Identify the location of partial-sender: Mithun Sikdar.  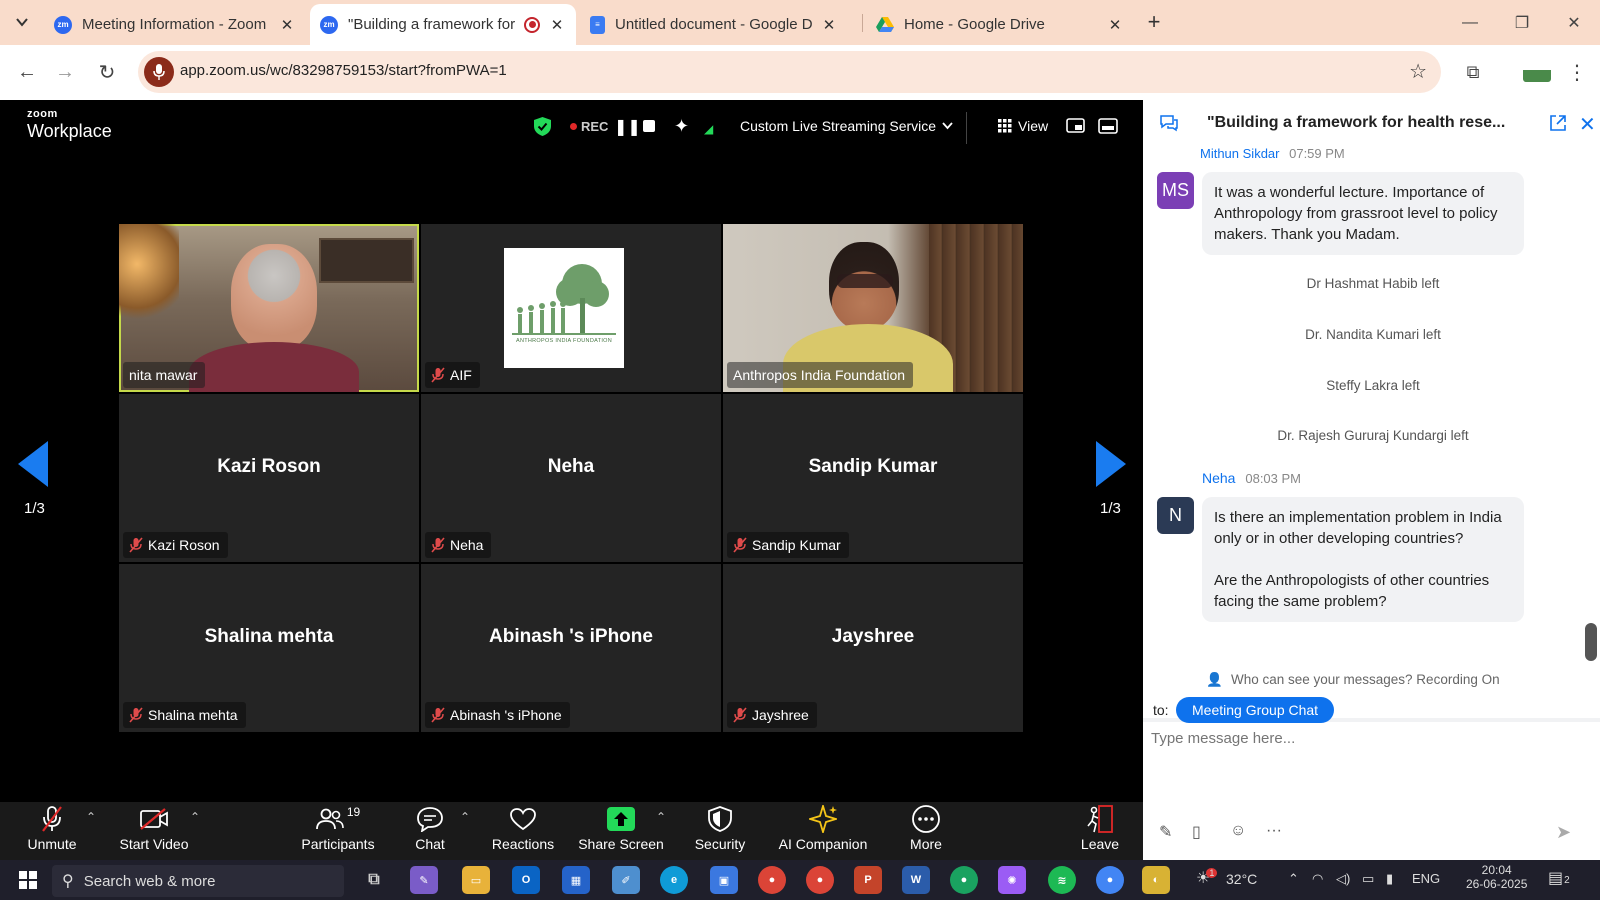
(1240, 154).